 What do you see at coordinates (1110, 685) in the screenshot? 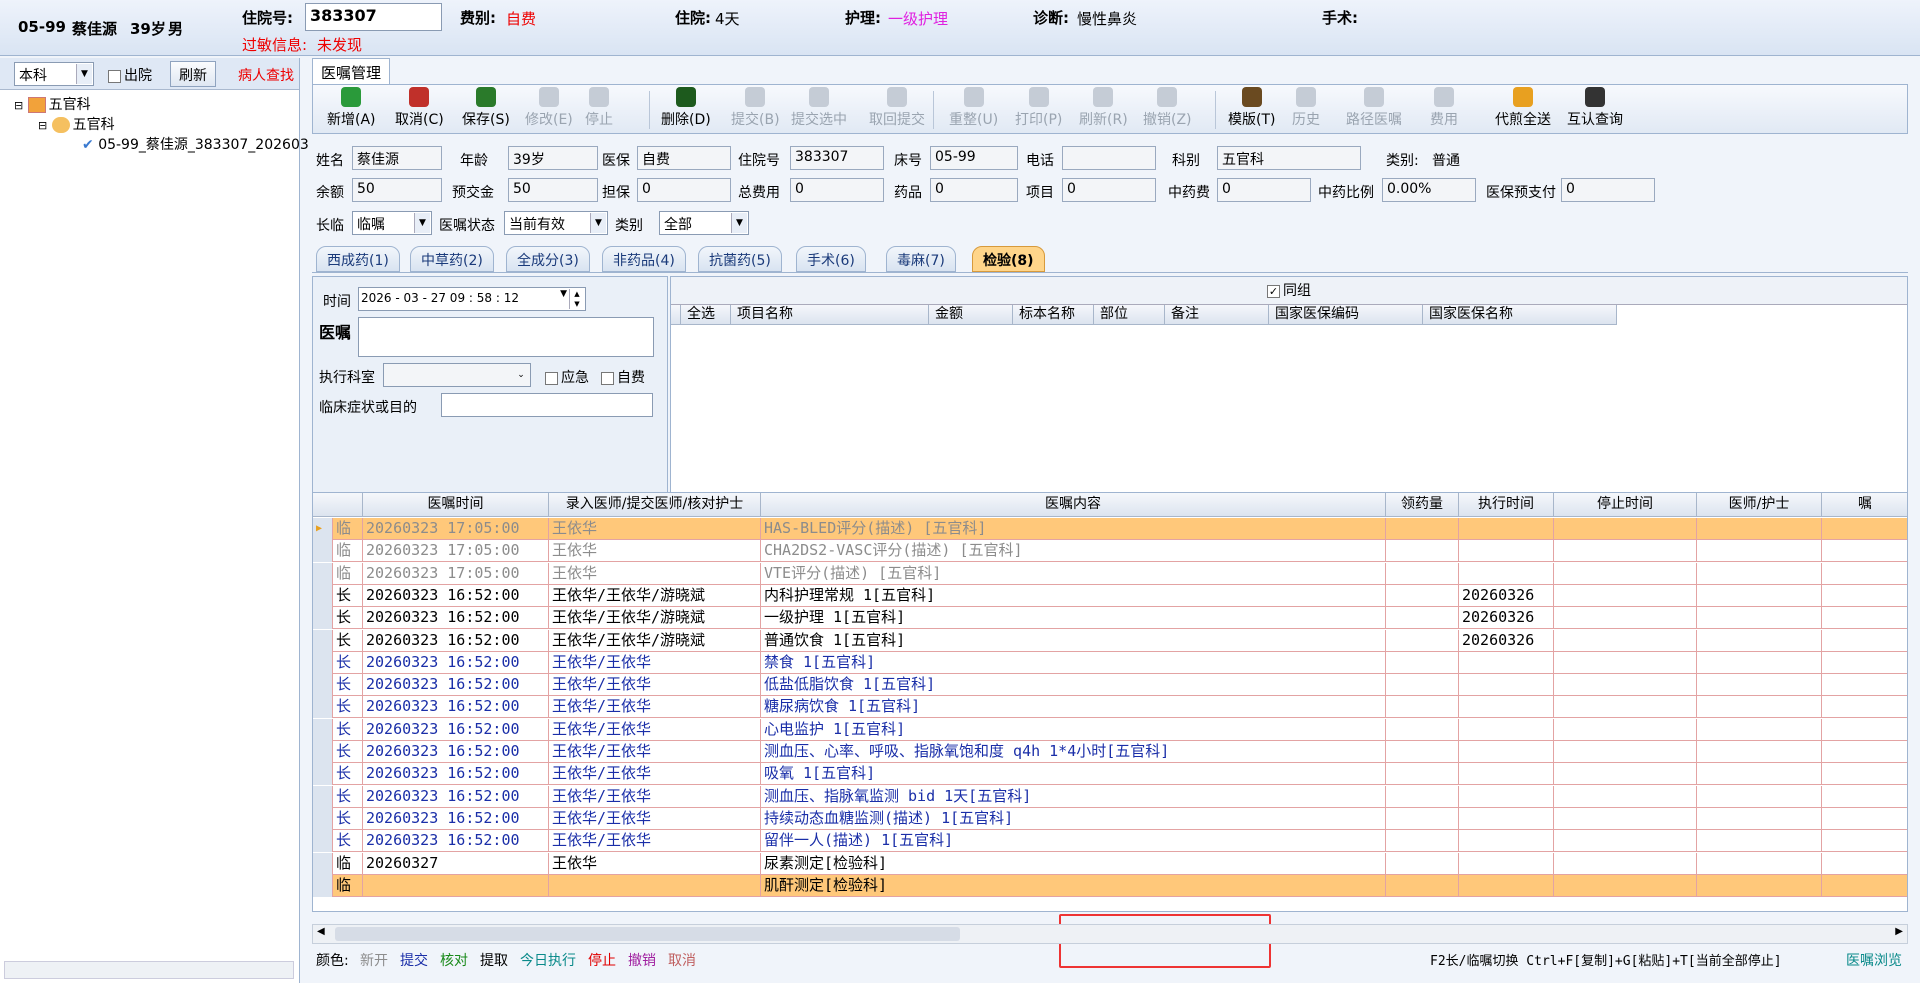
I see `order-row: 长 20260323 16:52:00 王依华/王依华 低盐低脂饮食 1[五官科]` at bounding box center [1110, 685].